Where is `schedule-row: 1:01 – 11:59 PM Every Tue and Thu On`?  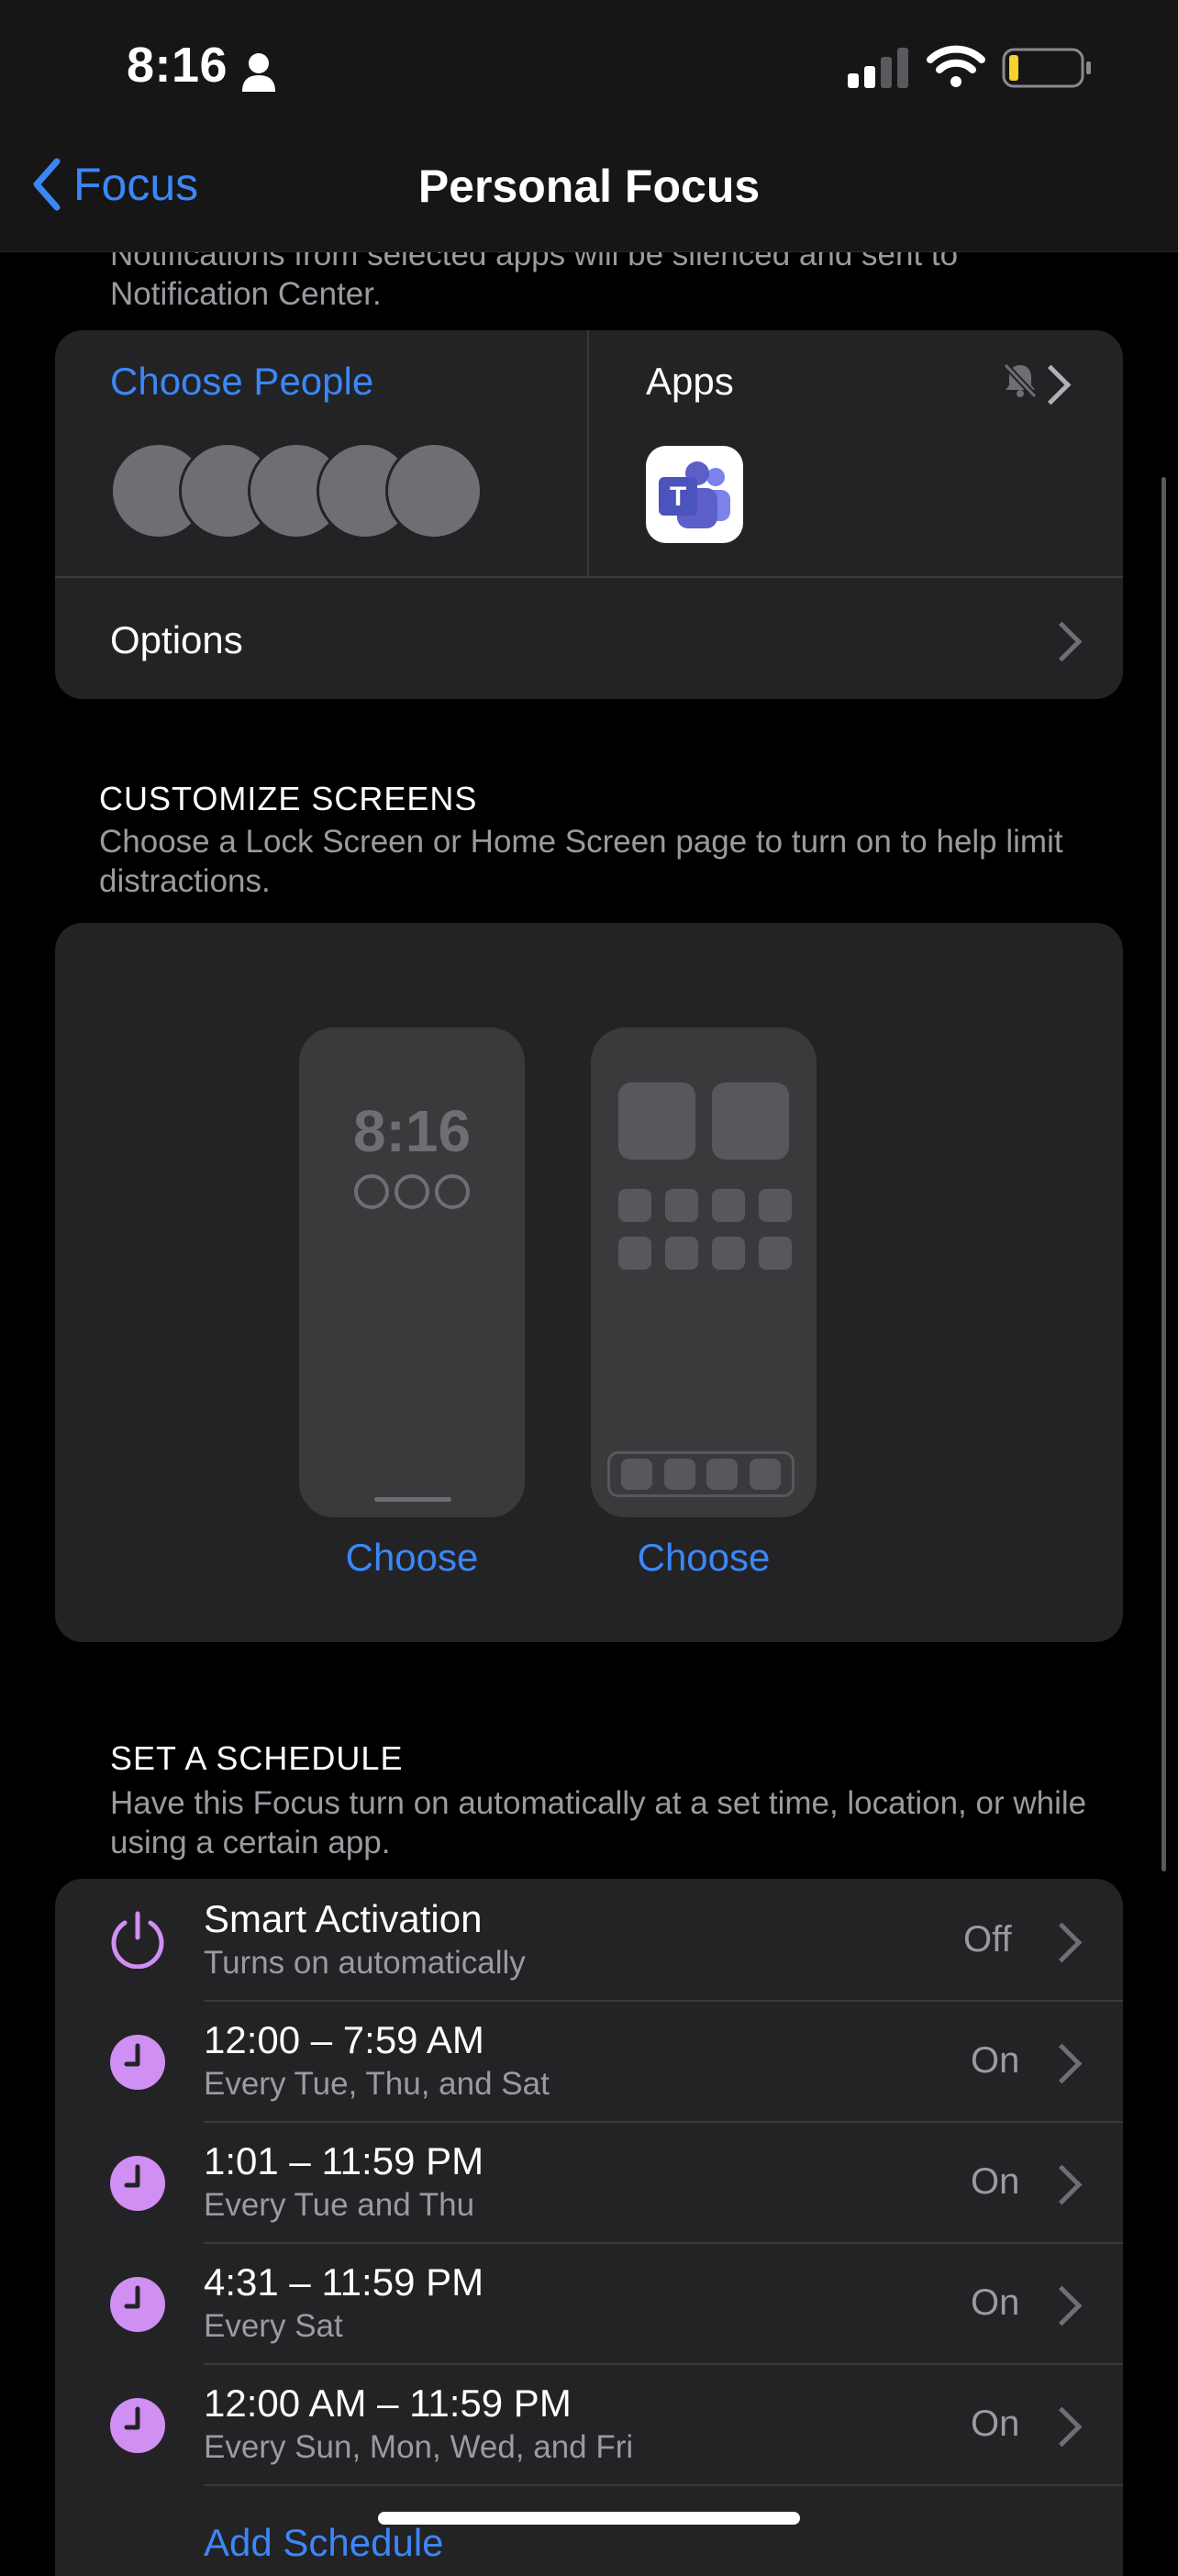
schedule-row: 1:01 – 11:59 PM Every Tue and Thu On is located at coordinates (589, 2182).